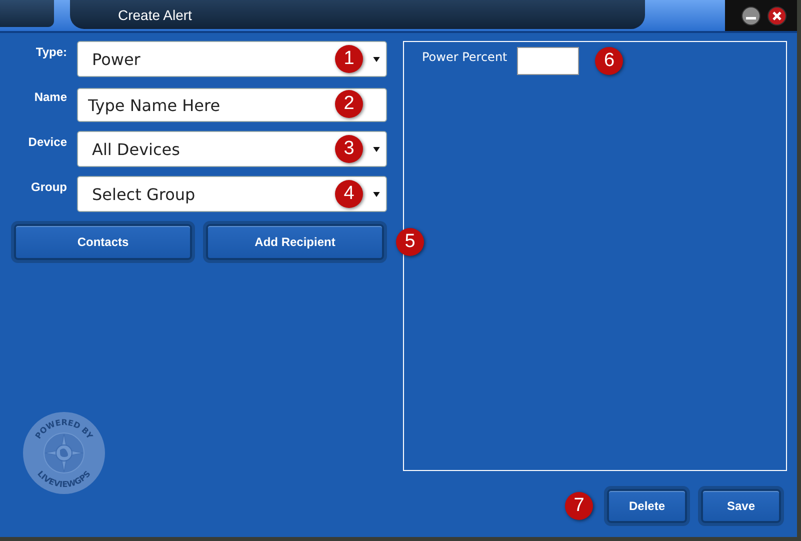  Describe the element at coordinates (103, 242) in the screenshot. I see `action-button: Contacts` at that location.